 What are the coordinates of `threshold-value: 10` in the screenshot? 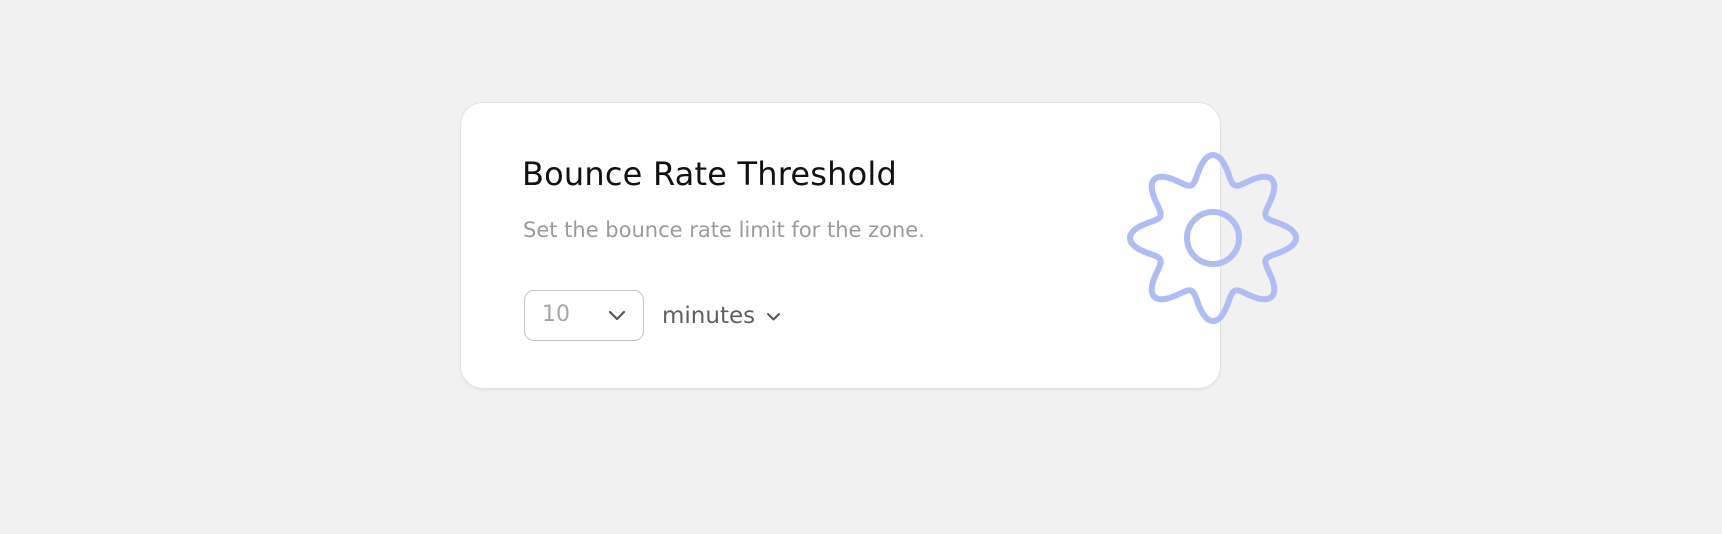 It's located at (556, 314).